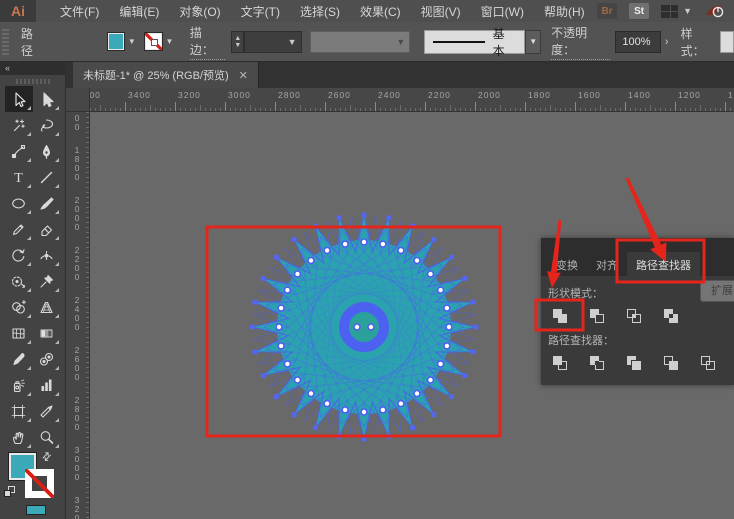 Image resolution: width=734 pixels, height=519 pixels. I want to click on blend-tool, so click(47, 359).